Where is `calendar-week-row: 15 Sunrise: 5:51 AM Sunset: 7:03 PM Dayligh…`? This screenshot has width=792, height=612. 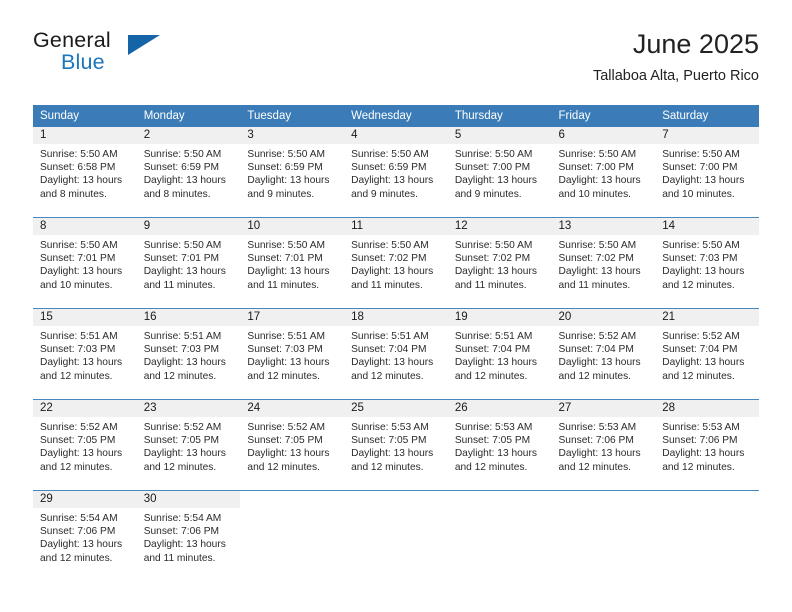 calendar-week-row: 15 Sunrise: 5:51 AM Sunset: 7:03 PM Dayligh… is located at coordinates (396, 354).